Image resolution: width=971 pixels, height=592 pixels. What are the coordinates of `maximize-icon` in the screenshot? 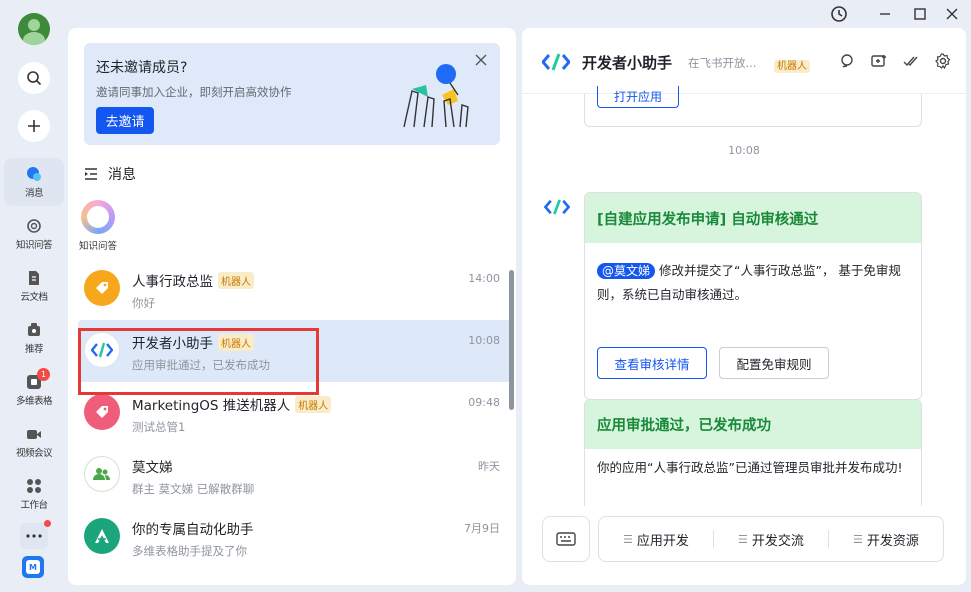 It's located at (920, 14).